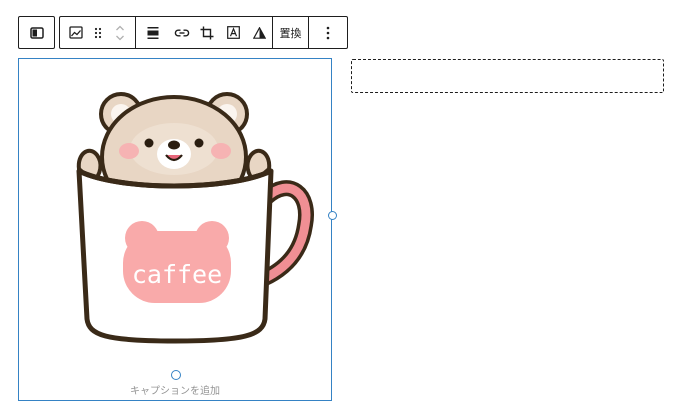  I want to click on block-toolbar-parent-group, so click(36, 32).